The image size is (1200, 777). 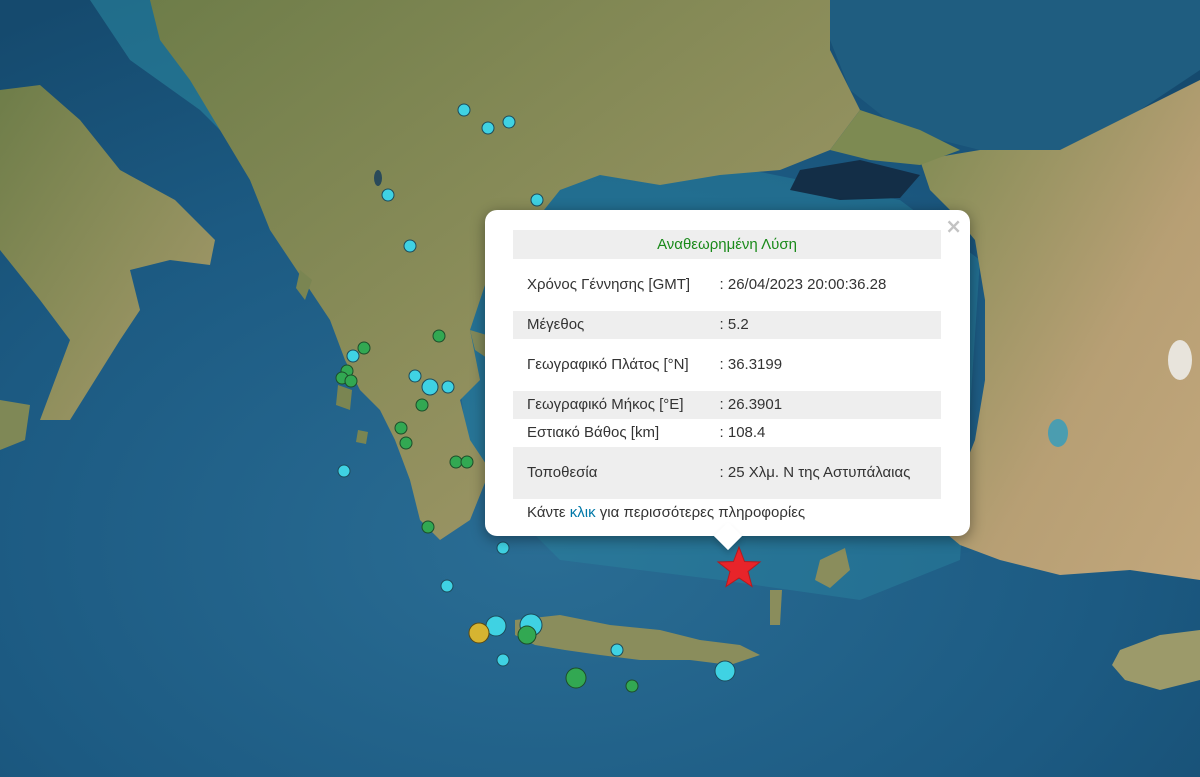 What do you see at coordinates (609, 284) in the screenshot?
I see `row-label: Χρόνος Γέννησης [GMT]` at bounding box center [609, 284].